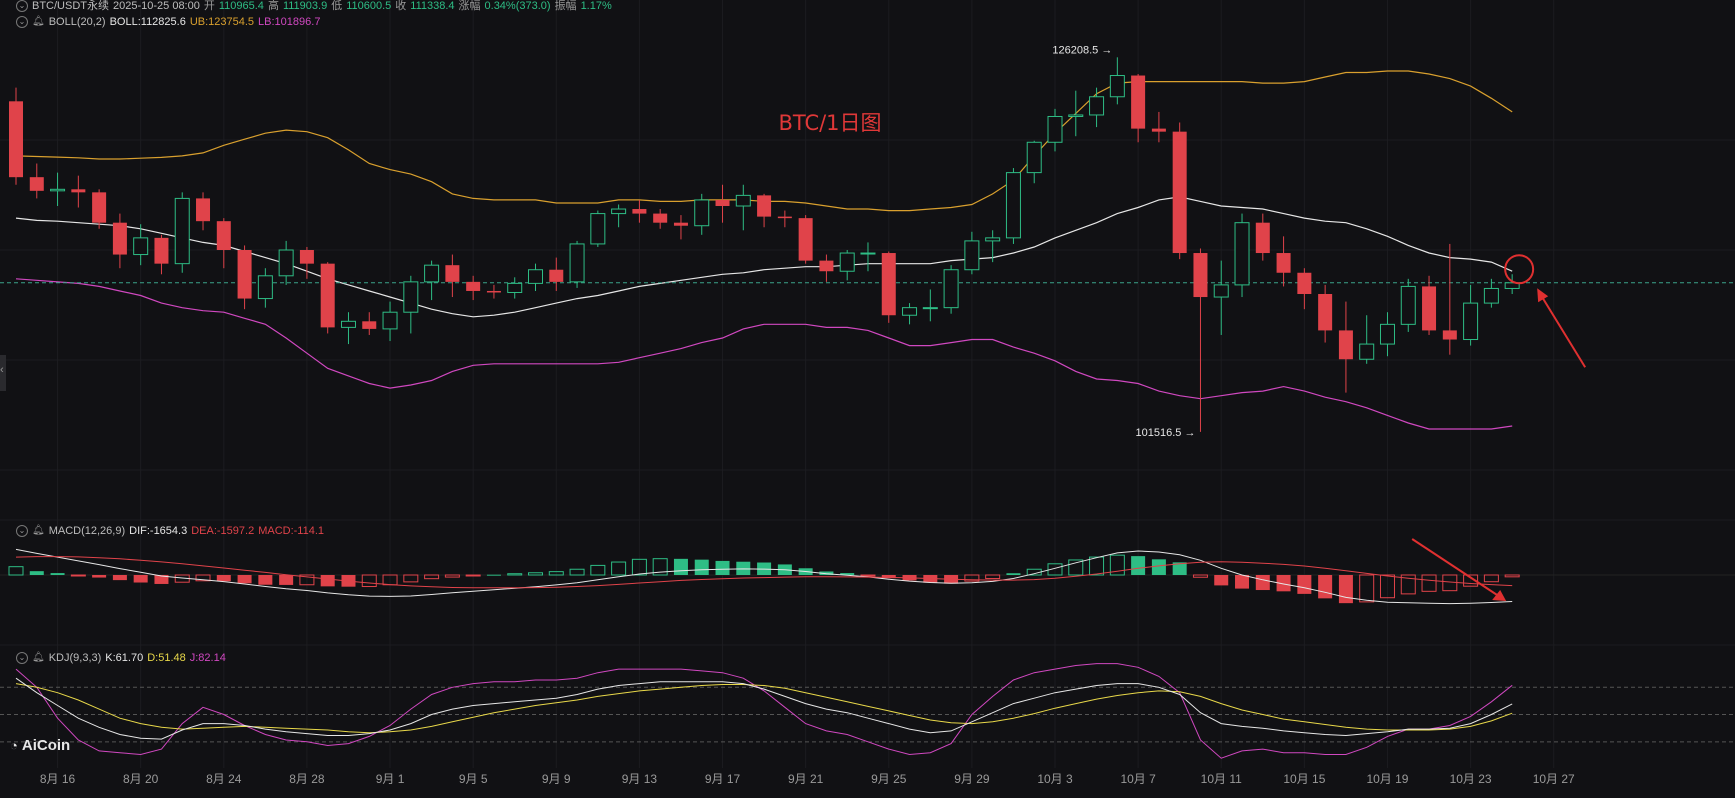 This screenshot has width=1735, height=798. I want to click on x-tick-label: 8月 28, so click(307, 779).